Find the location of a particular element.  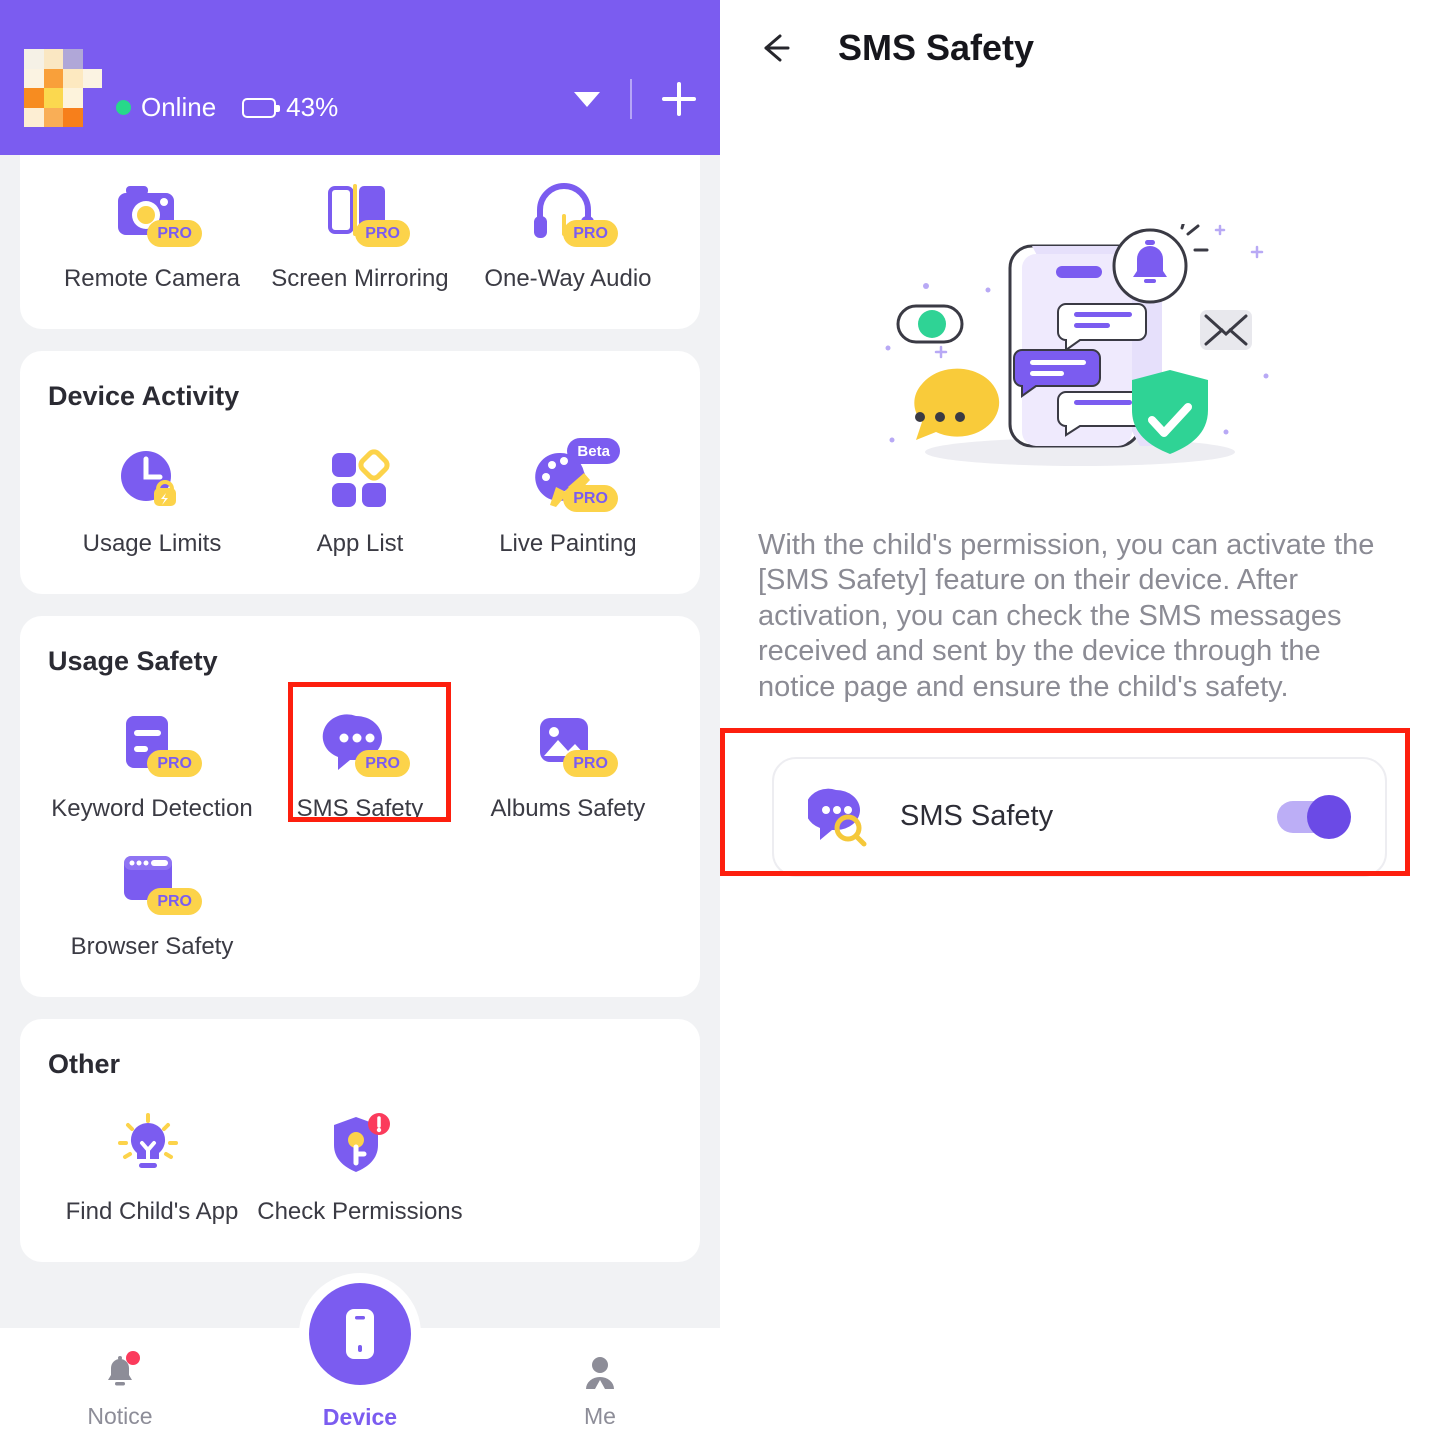

tile-albums-safety: PRO Albums Safety is located at coordinates (568, 760).